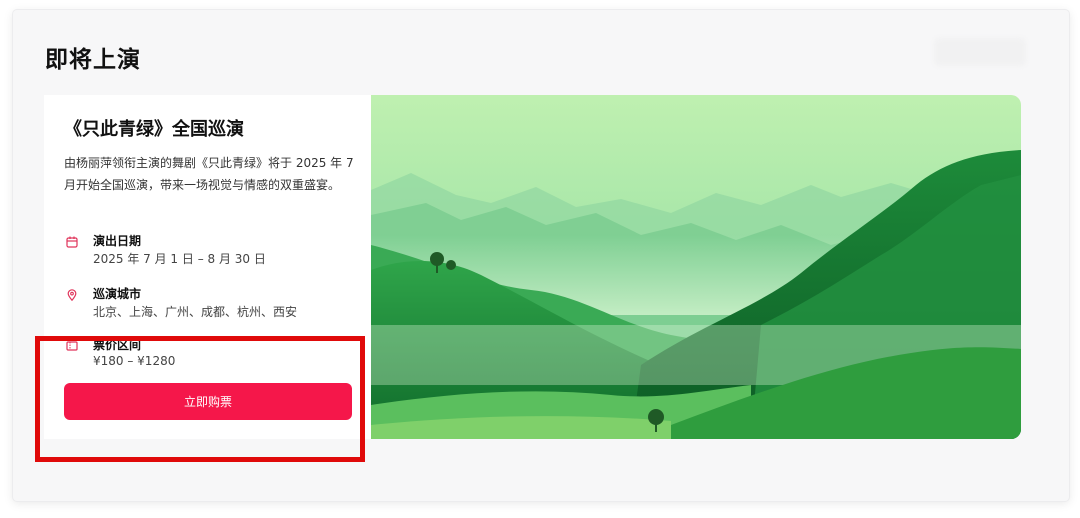 The width and height of the screenshot is (1080, 518). What do you see at coordinates (980, 52) in the screenshot?
I see `more-button` at bounding box center [980, 52].